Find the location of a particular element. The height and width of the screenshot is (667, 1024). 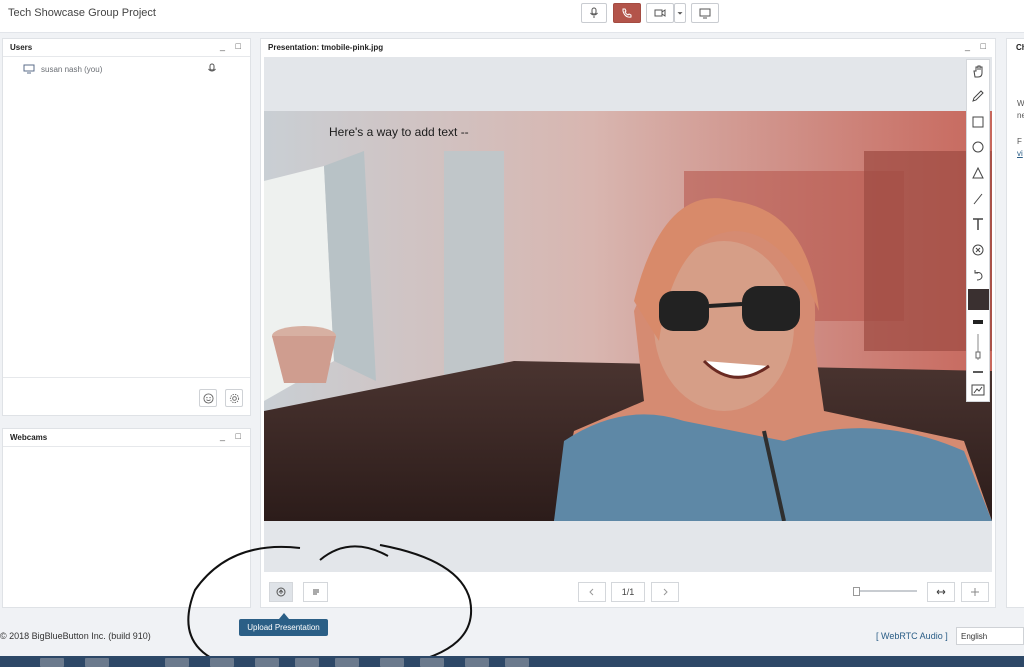

presentation-list-button is located at coordinates (315, 592).